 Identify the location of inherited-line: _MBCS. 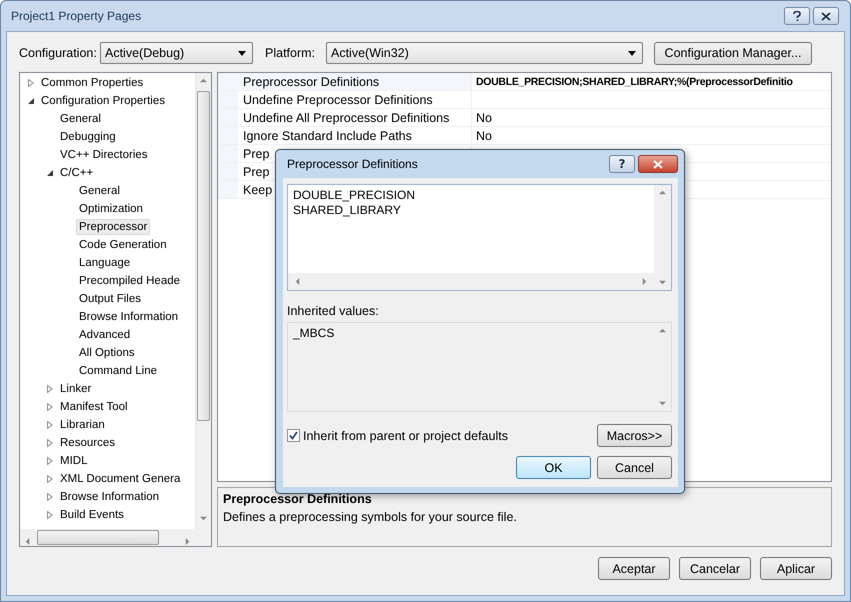
(313, 333).